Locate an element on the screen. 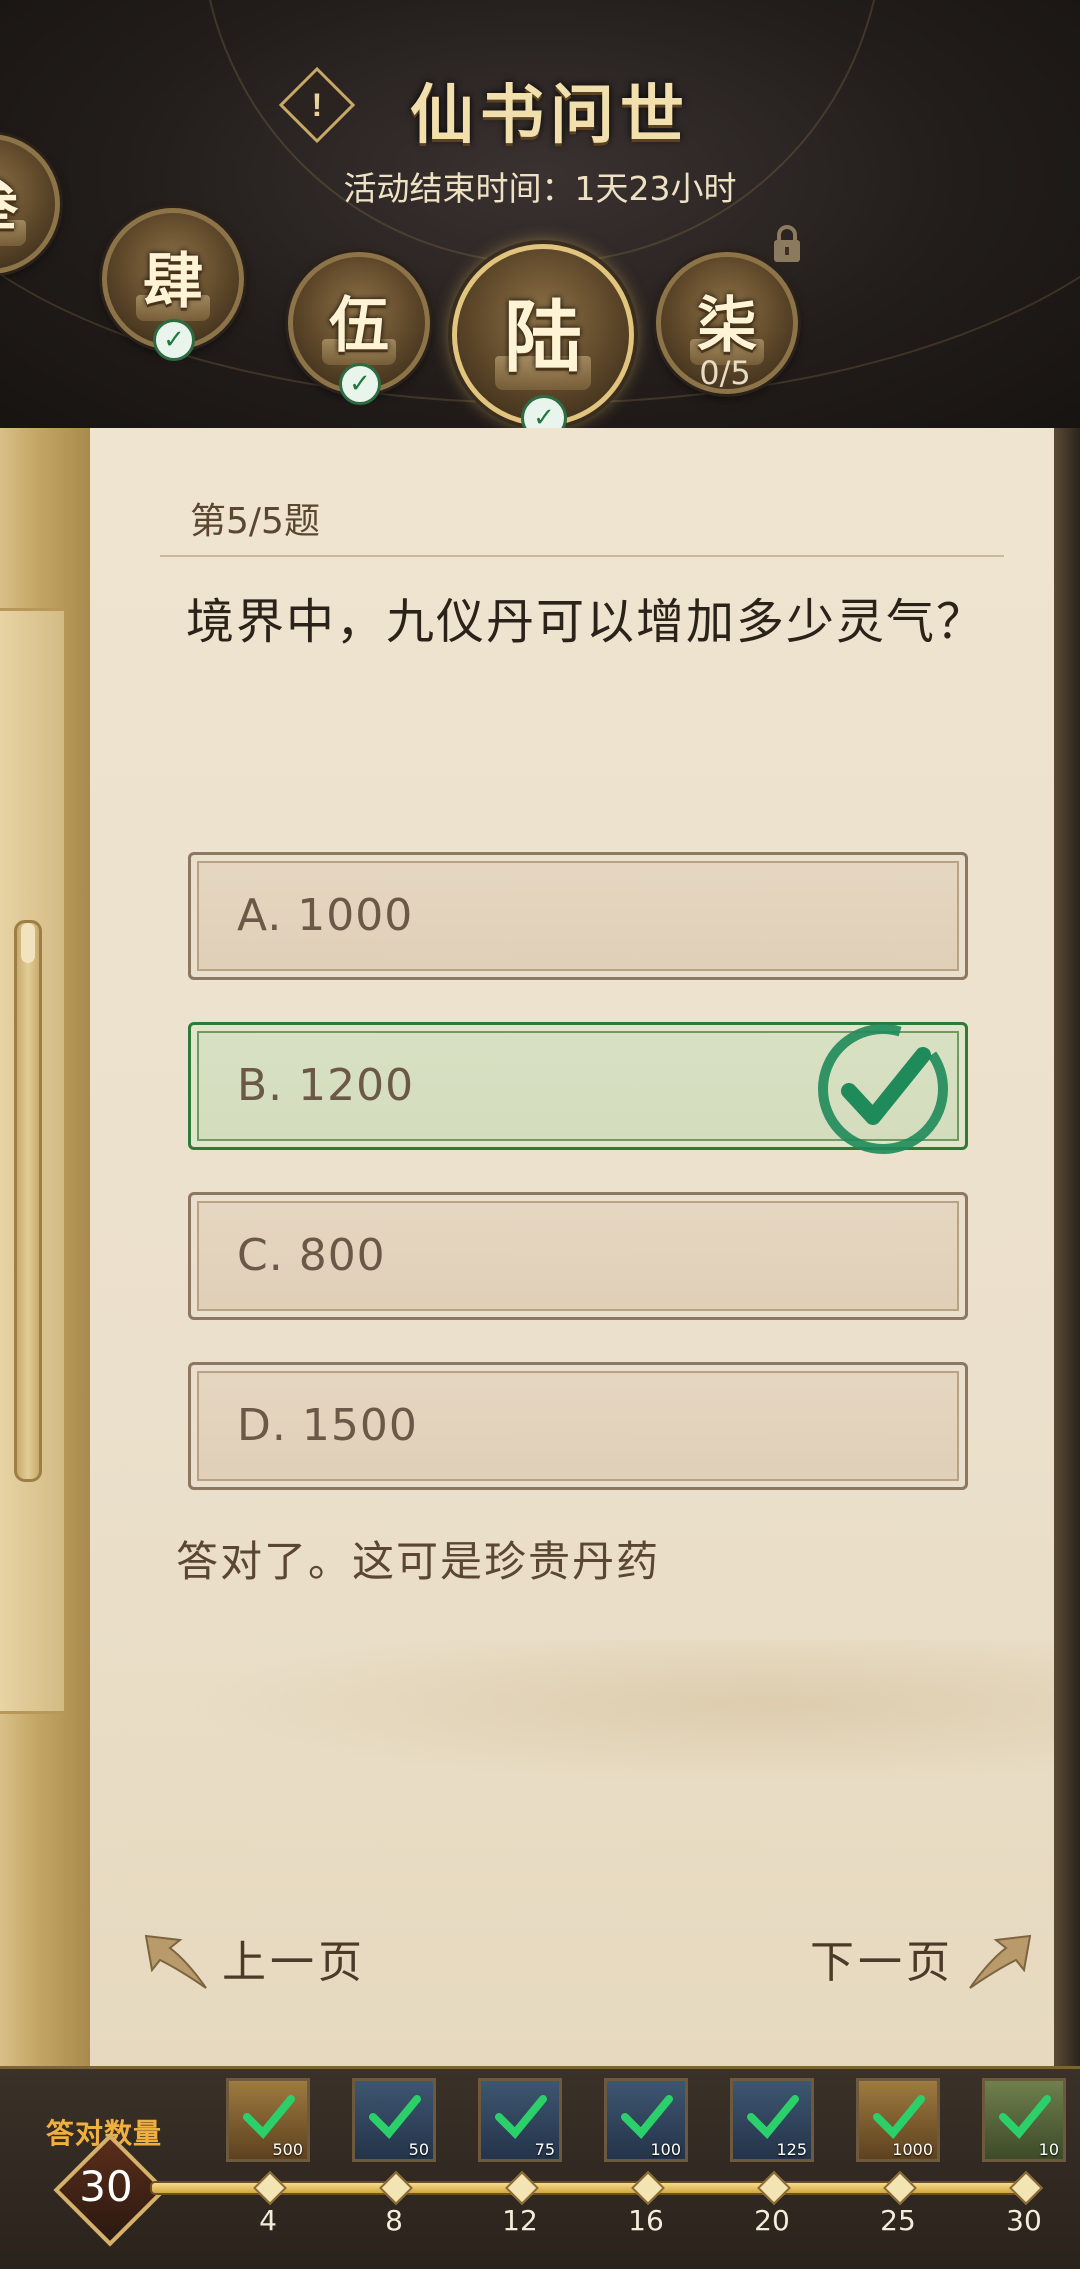 This screenshot has width=1080, height=2269. reward-item-8: 50 is located at coordinates (394, 2120).